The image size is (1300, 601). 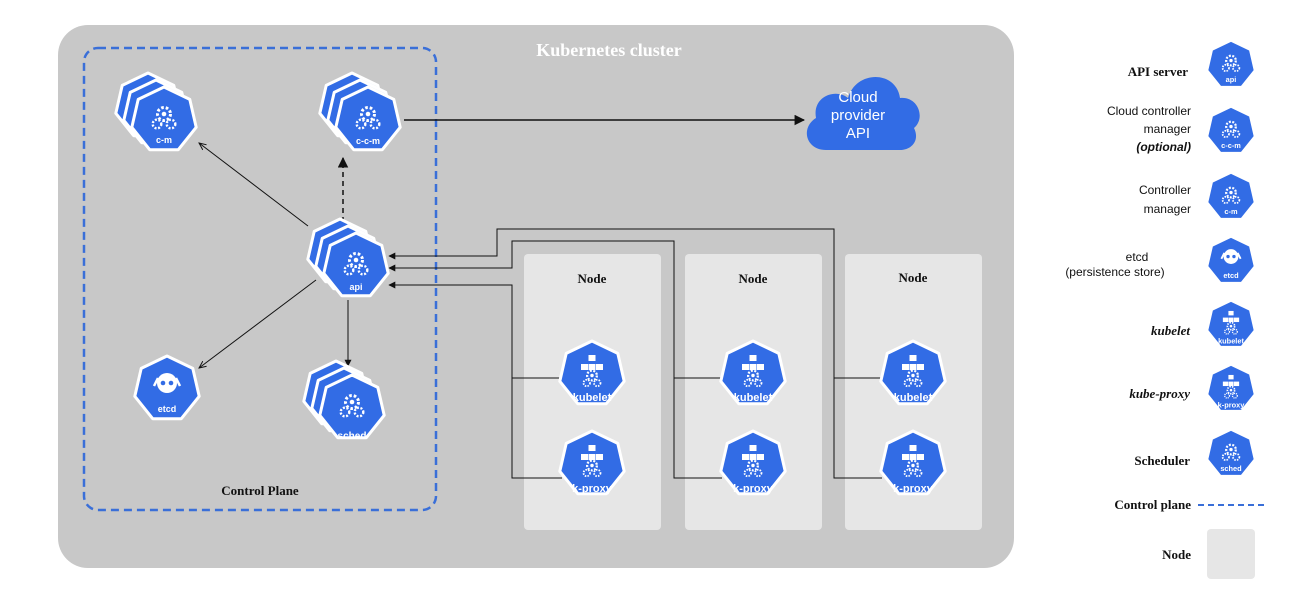 What do you see at coordinates (368, 141) in the screenshot?
I see `ccm-icon-label: c-c-m` at bounding box center [368, 141].